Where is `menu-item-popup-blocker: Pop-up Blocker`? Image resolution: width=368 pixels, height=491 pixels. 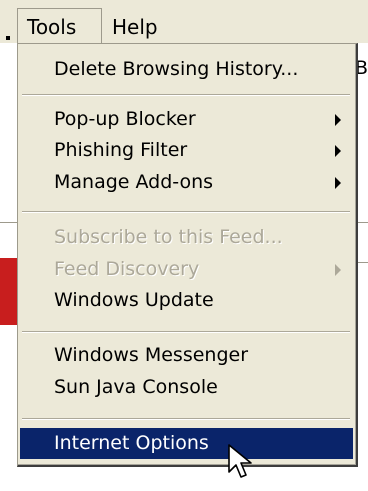
menu-item-popup-blocker: Pop-up Blocker is located at coordinates (186, 119).